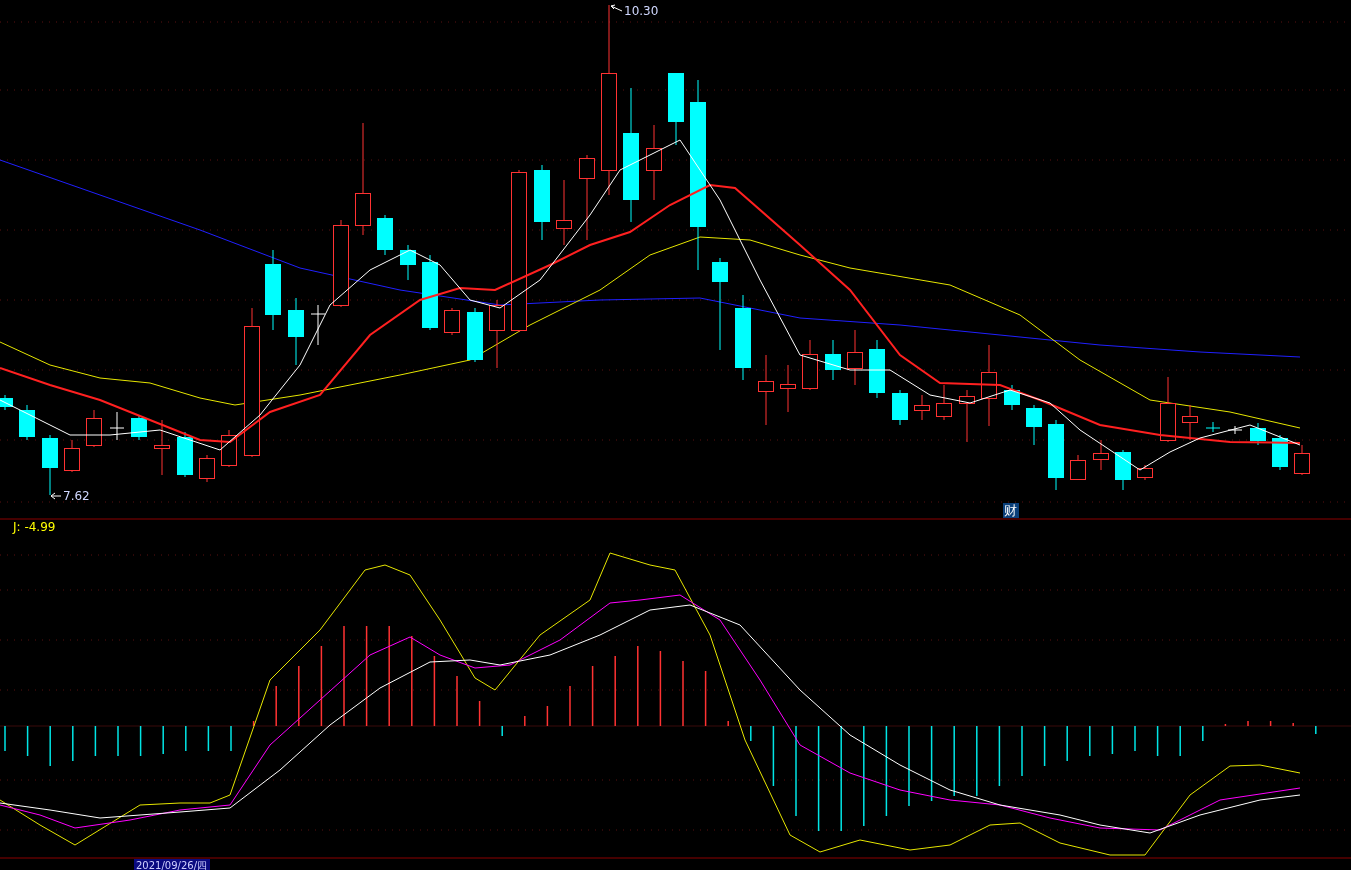 The height and width of the screenshot is (870, 1351). What do you see at coordinates (1011, 510) in the screenshot?
I see `event-marker-badge: 财` at bounding box center [1011, 510].